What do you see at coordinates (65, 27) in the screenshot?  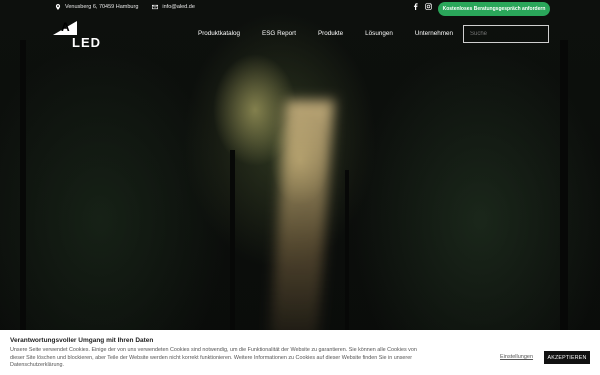 I see `logo-letter: A` at bounding box center [65, 27].